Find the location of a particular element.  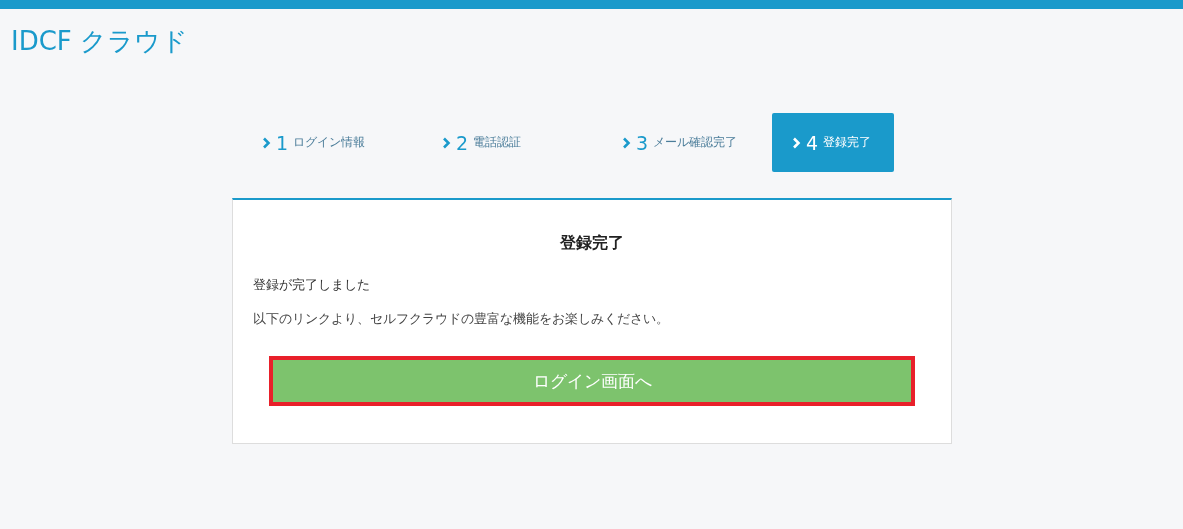

step-tab: 2 電話認証 is located at coordinates (502, 142).